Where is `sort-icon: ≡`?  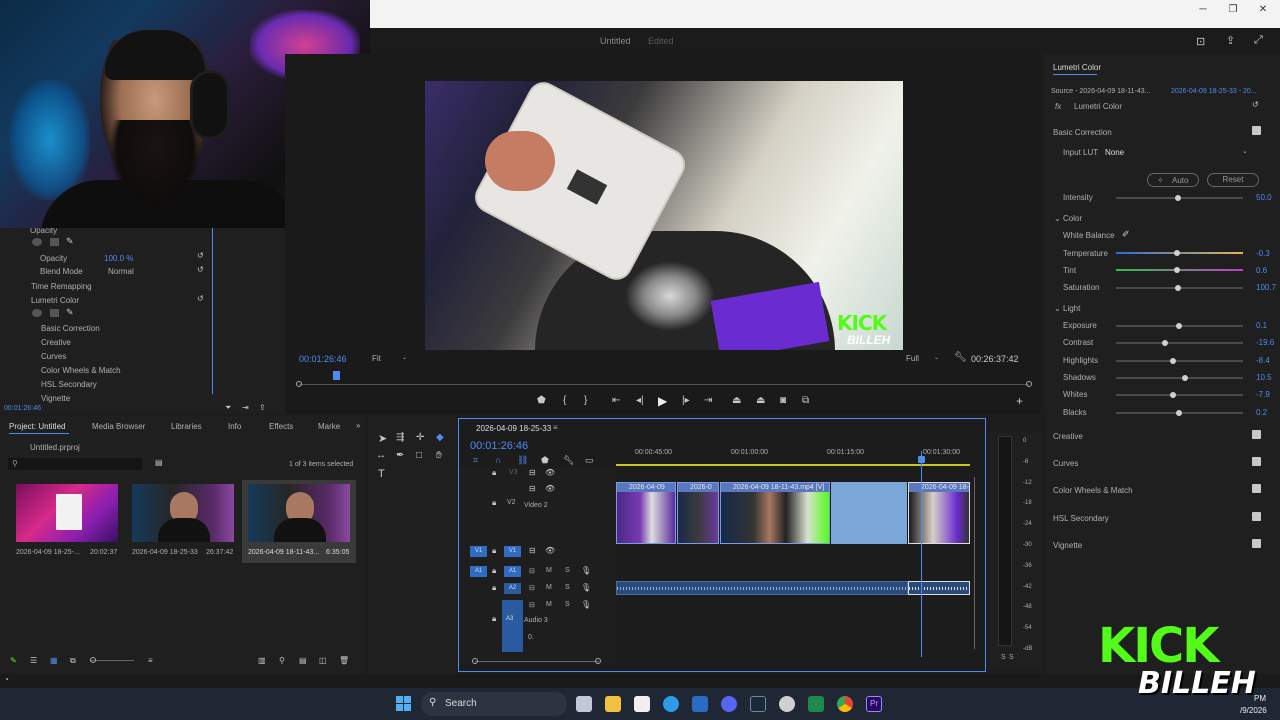
sort-icon: ≡ is located at coordinates (150, 660).